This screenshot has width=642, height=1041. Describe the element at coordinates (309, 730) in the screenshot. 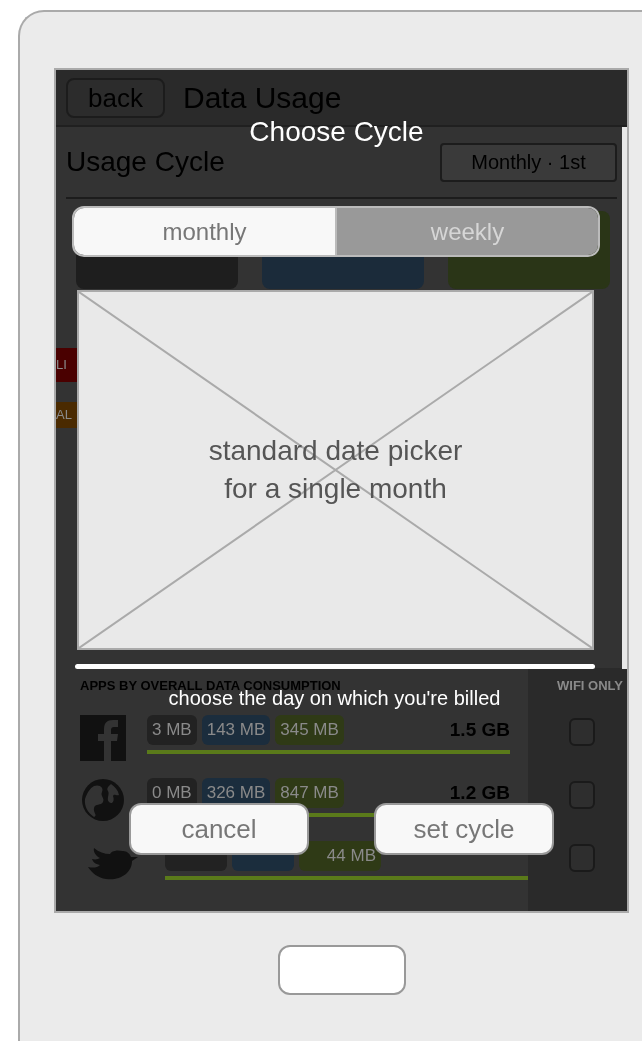

I see `usage-pill: 345 MB` at that location.